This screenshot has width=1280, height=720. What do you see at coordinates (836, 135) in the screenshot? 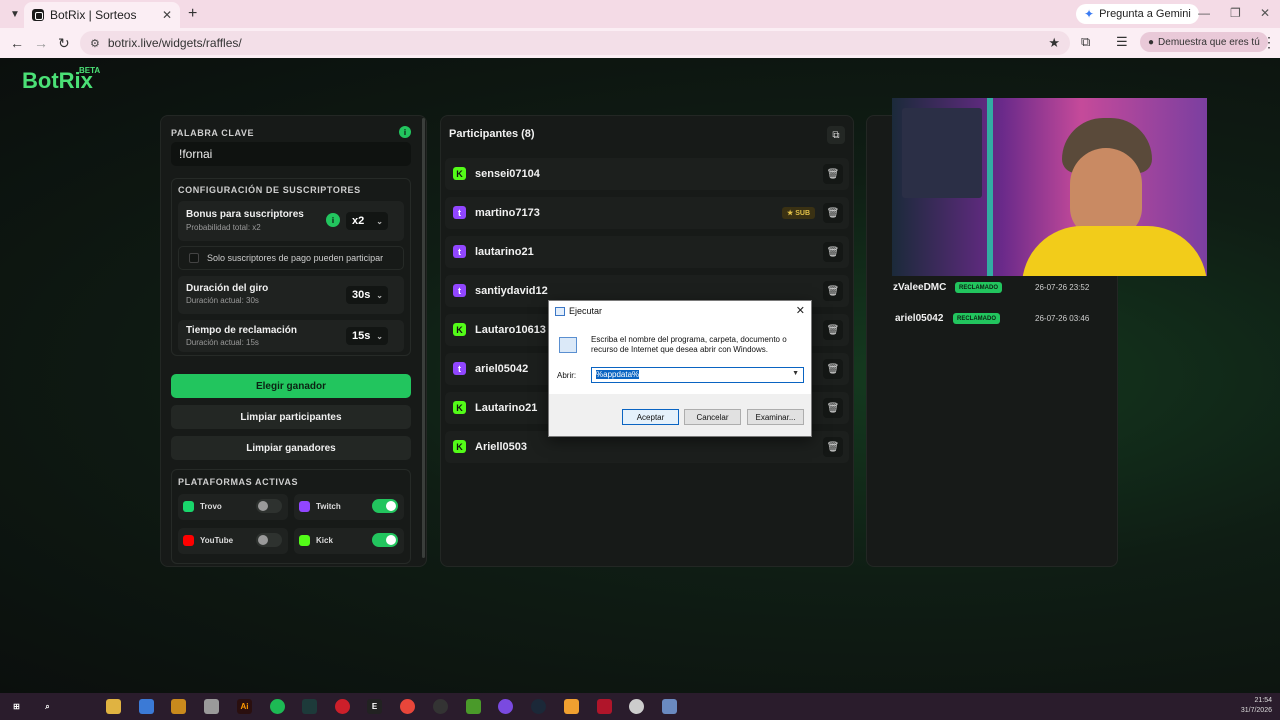
I see `copy-icon: ⧉` at bounding box center [836, 135].